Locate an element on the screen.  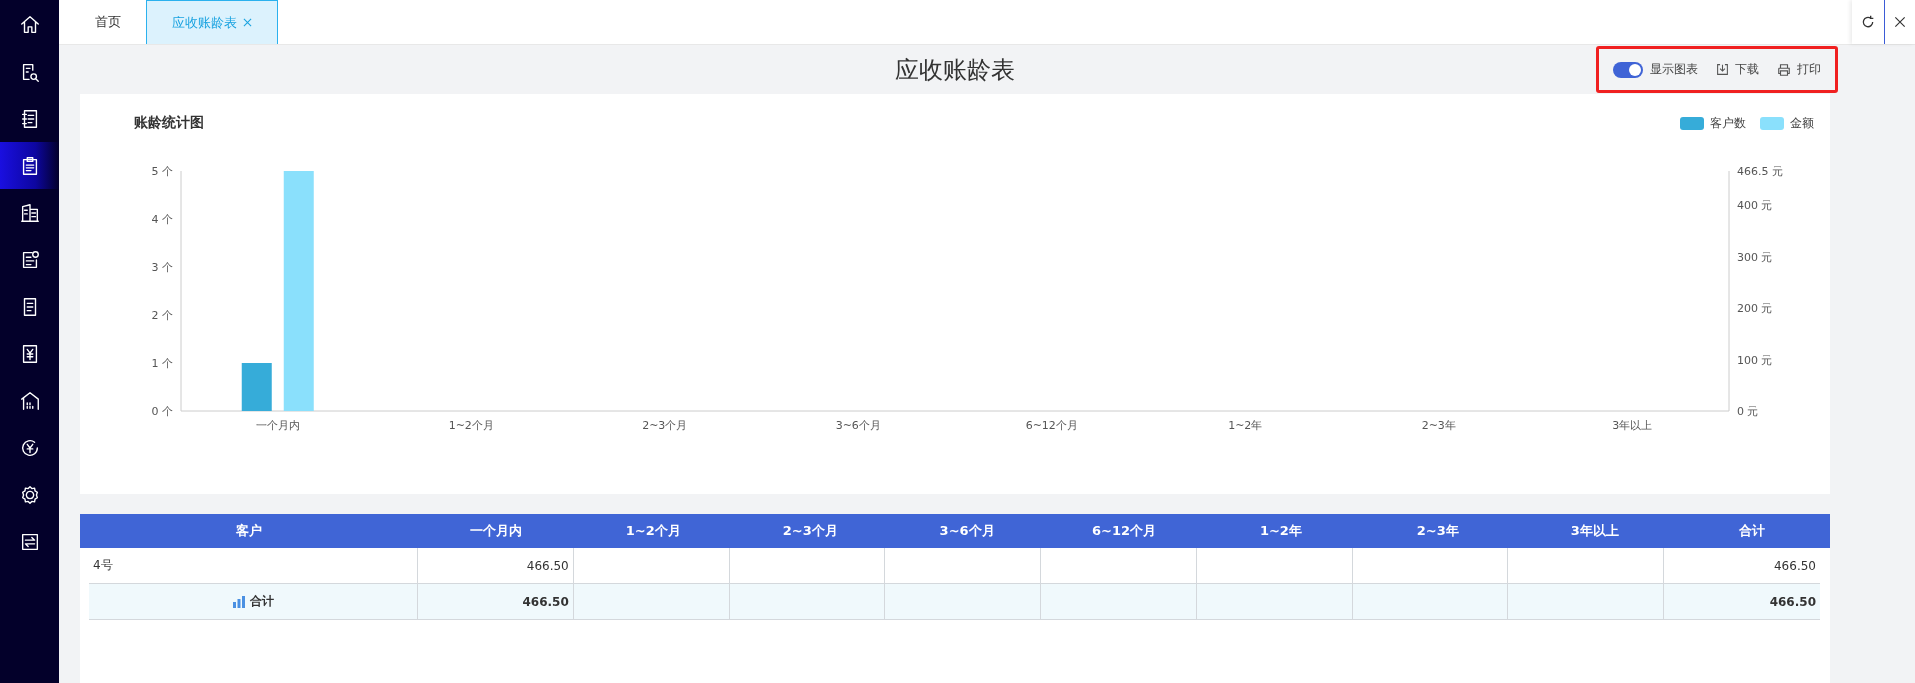
column-header: 合计 is located at coordinates (1751, 531).